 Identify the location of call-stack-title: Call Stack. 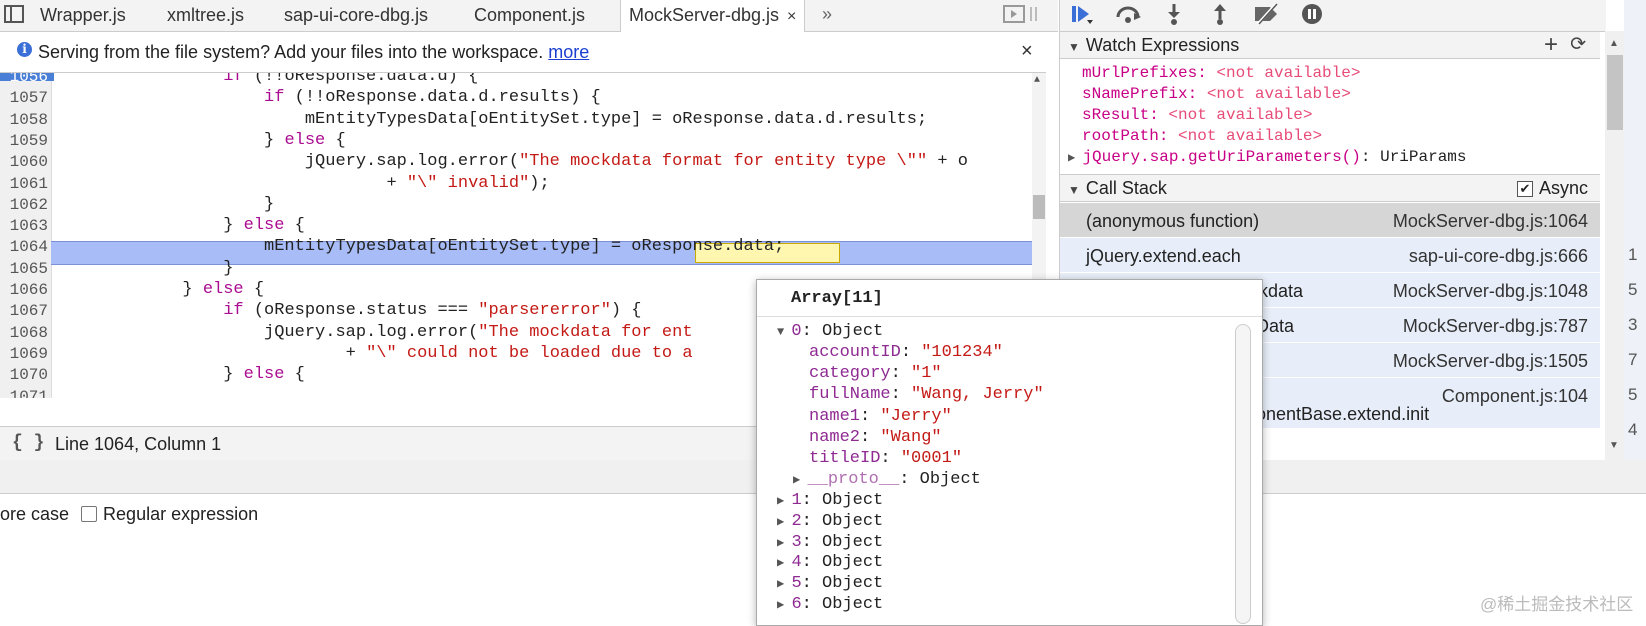
(1126, 188).